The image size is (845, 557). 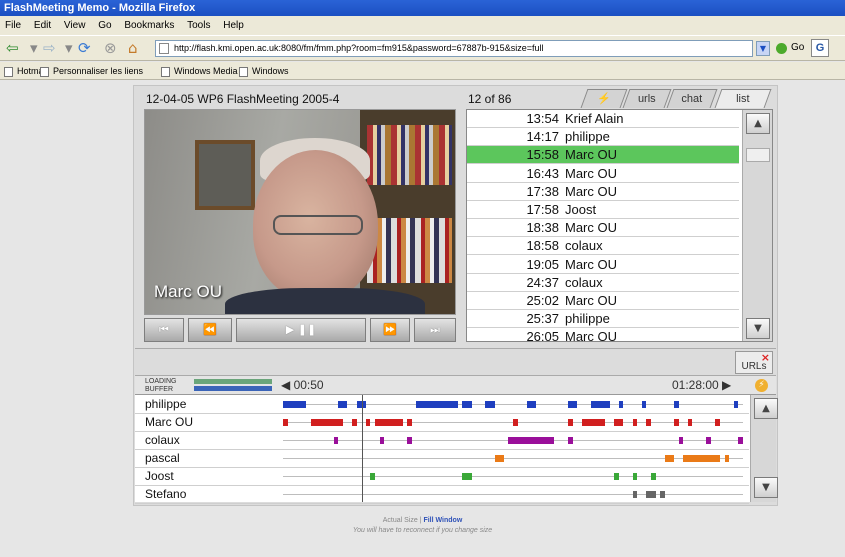 I want to click on urls-button: URLs ×, so click(x=754, y=362).